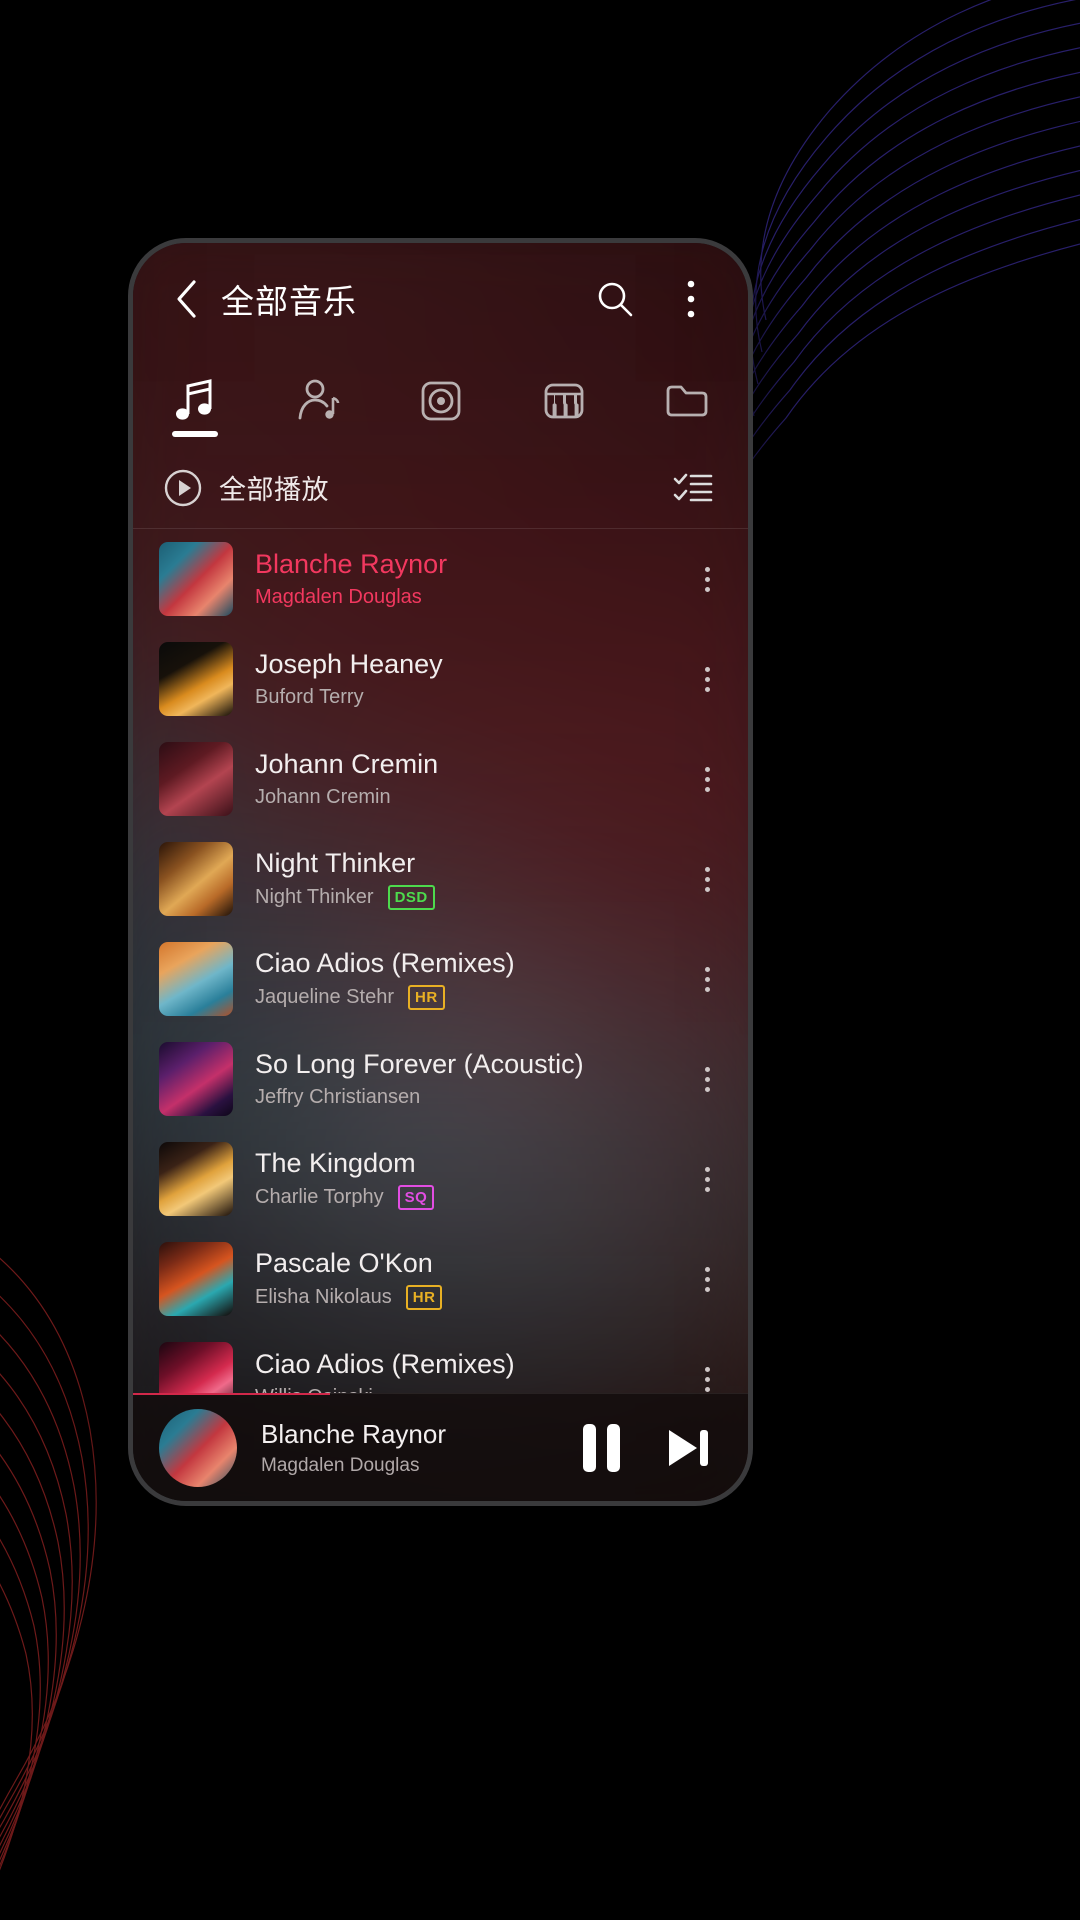 The height and width of the screenshot is (1920, 1080). I want to click on song-row: Ciao Adios (Remixes) Jaqueline Stehr HR, so click(440, 979).